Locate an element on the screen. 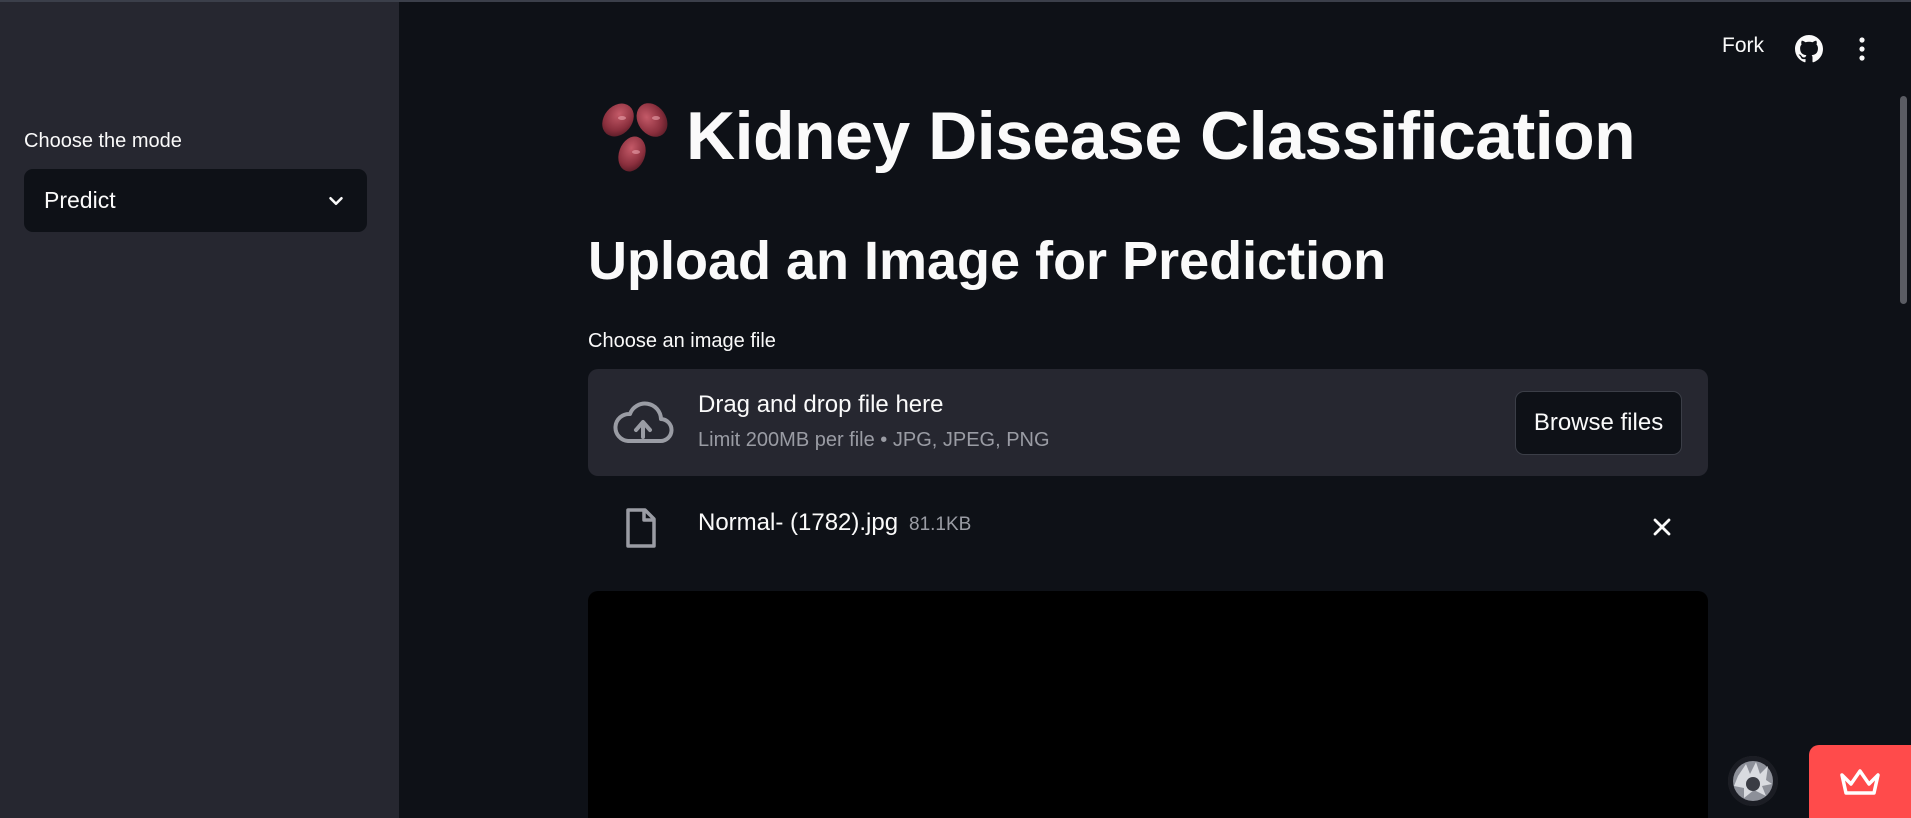 The width and height of the screenshot is (1911, 818). section-heading: Upload an Image for Prediction is located at coordinates (987, 261).